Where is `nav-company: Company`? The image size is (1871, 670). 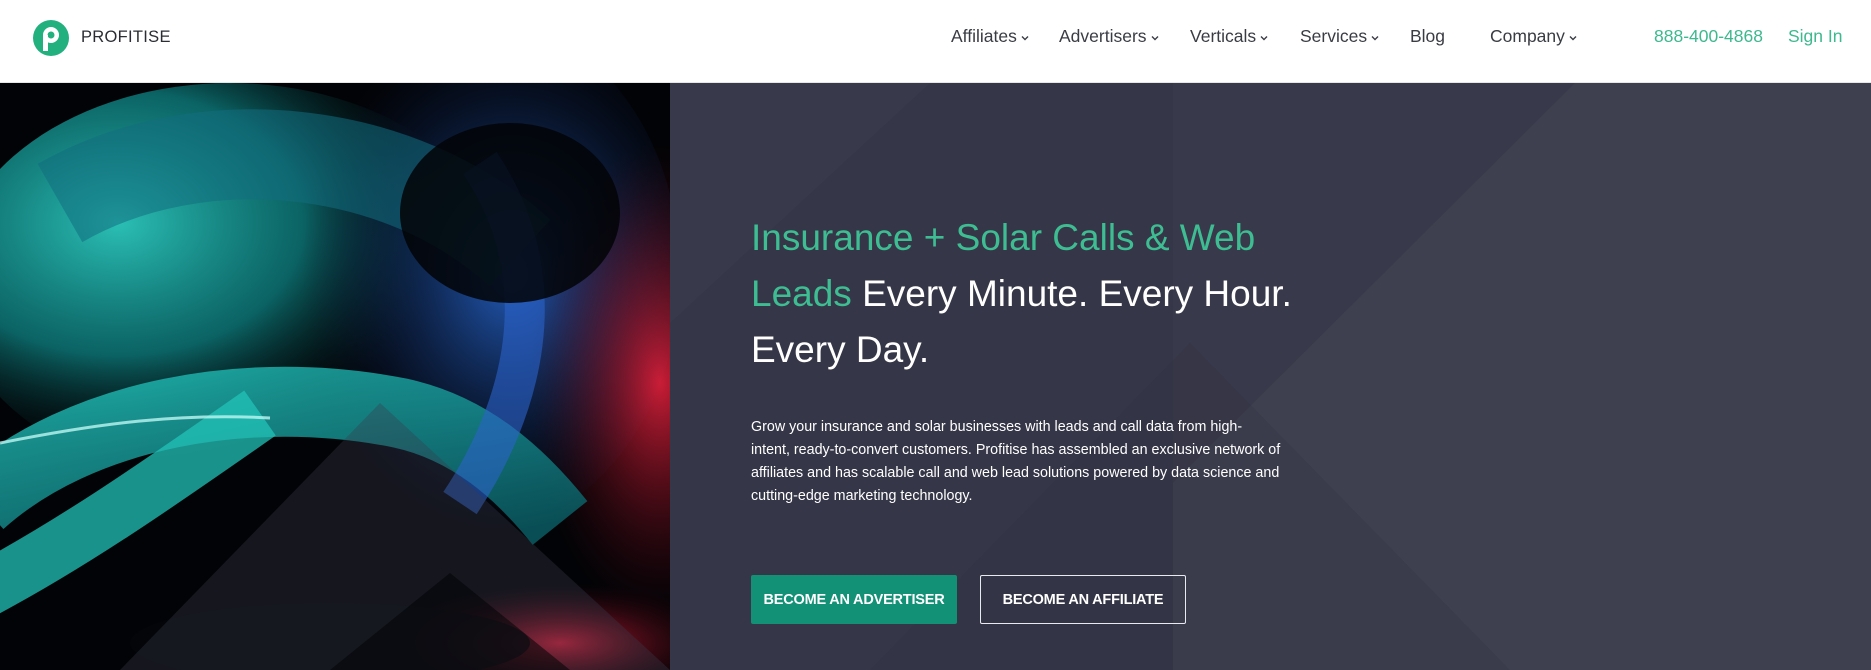 nav-company: Company is located at coordinates (1533, 36).